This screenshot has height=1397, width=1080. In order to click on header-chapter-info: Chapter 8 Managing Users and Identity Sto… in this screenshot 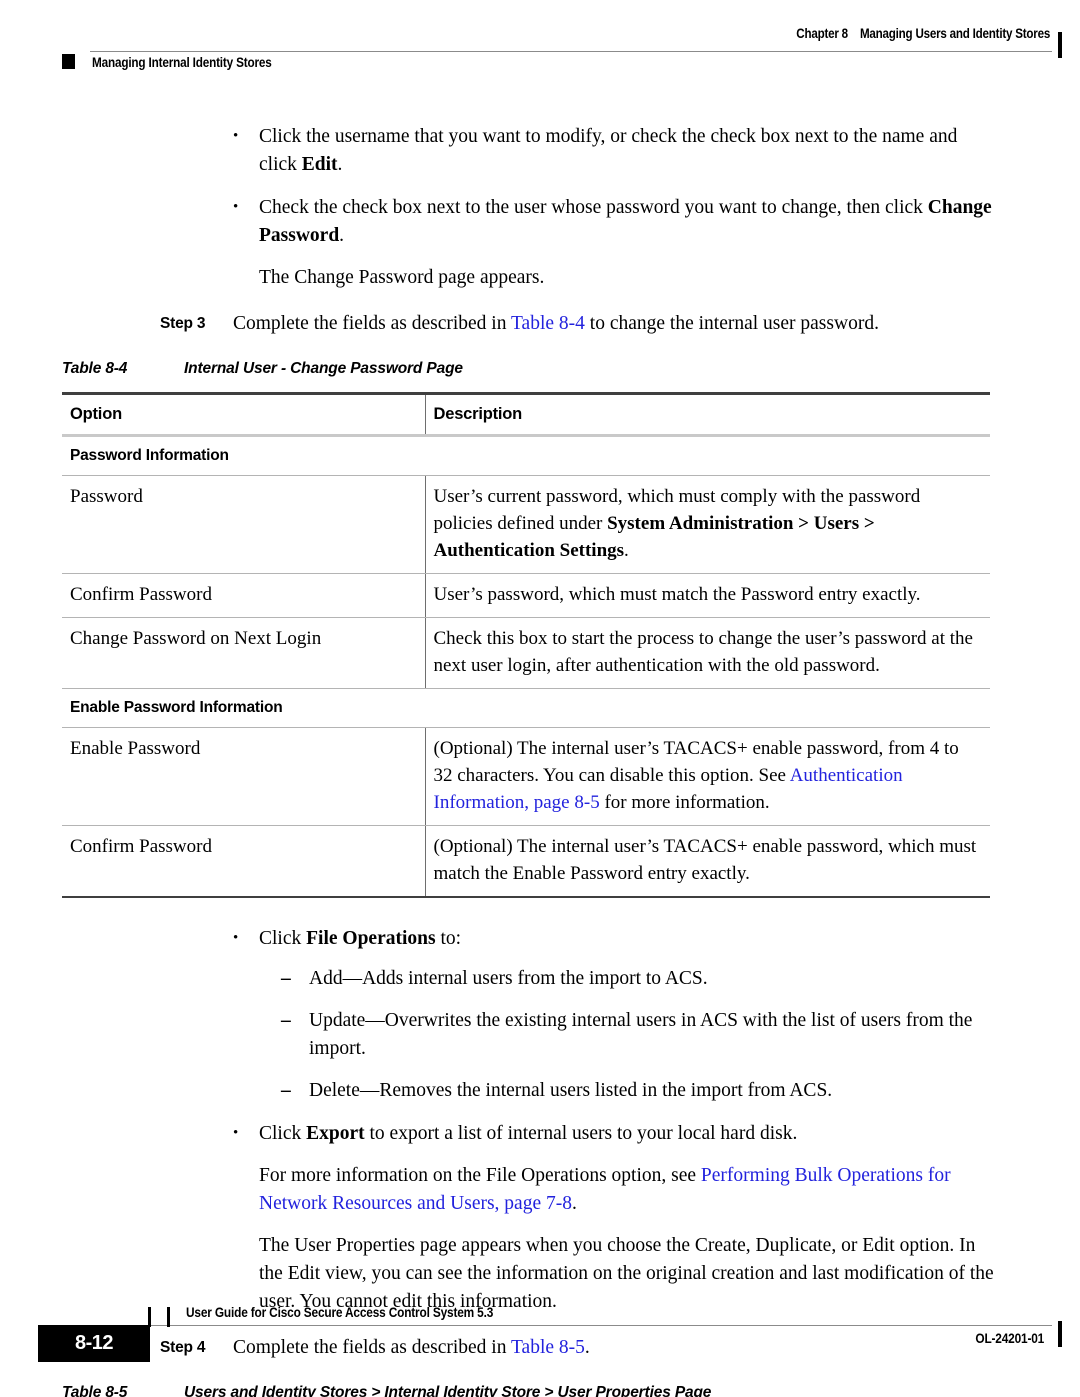, I will do `click(923, 33)`.